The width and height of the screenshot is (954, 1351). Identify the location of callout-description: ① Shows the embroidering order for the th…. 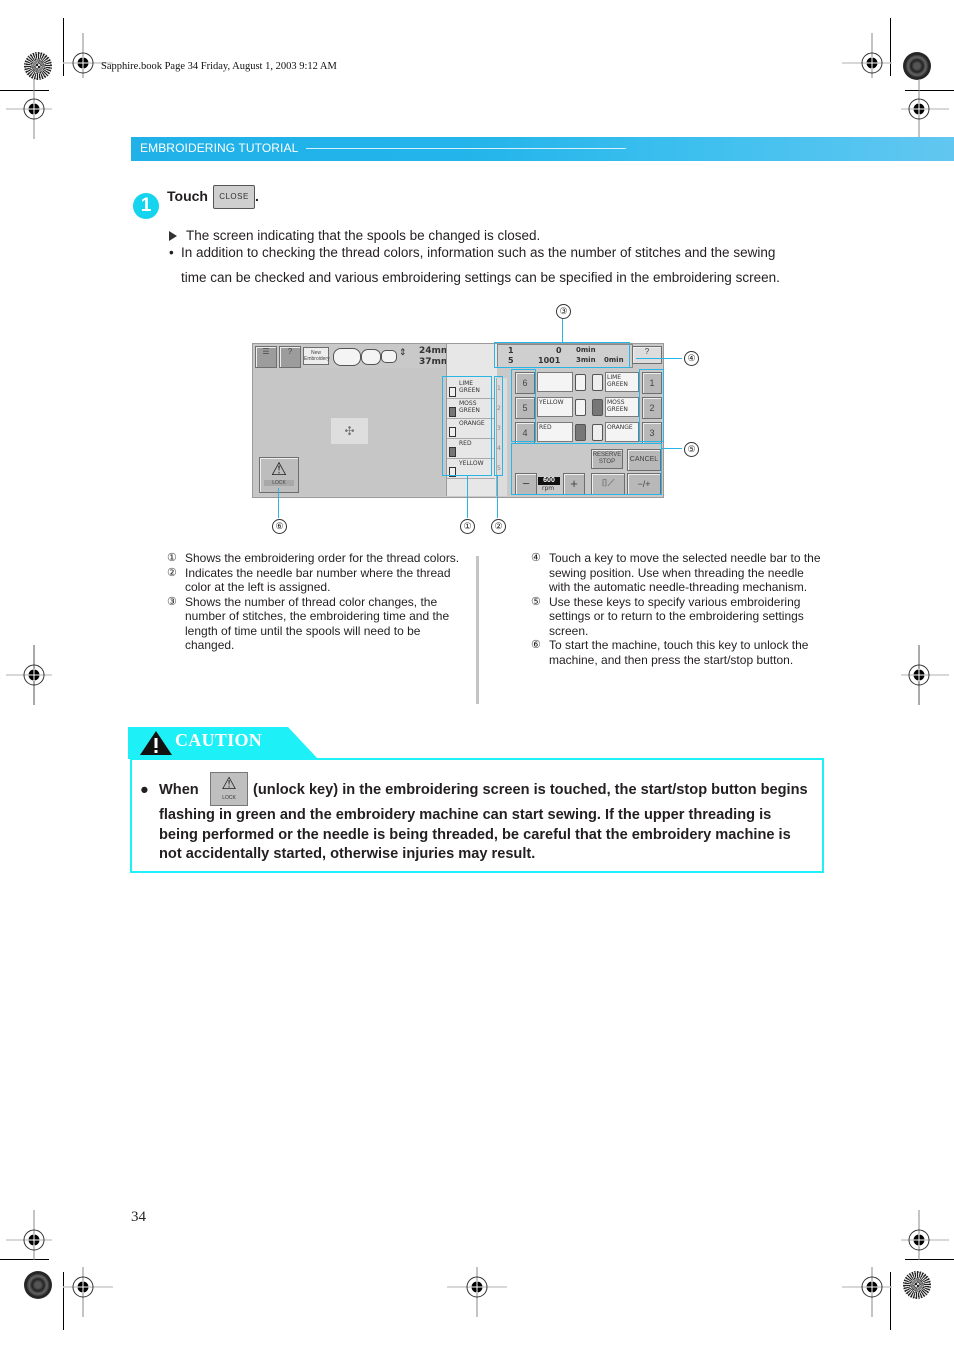
(314, 558).